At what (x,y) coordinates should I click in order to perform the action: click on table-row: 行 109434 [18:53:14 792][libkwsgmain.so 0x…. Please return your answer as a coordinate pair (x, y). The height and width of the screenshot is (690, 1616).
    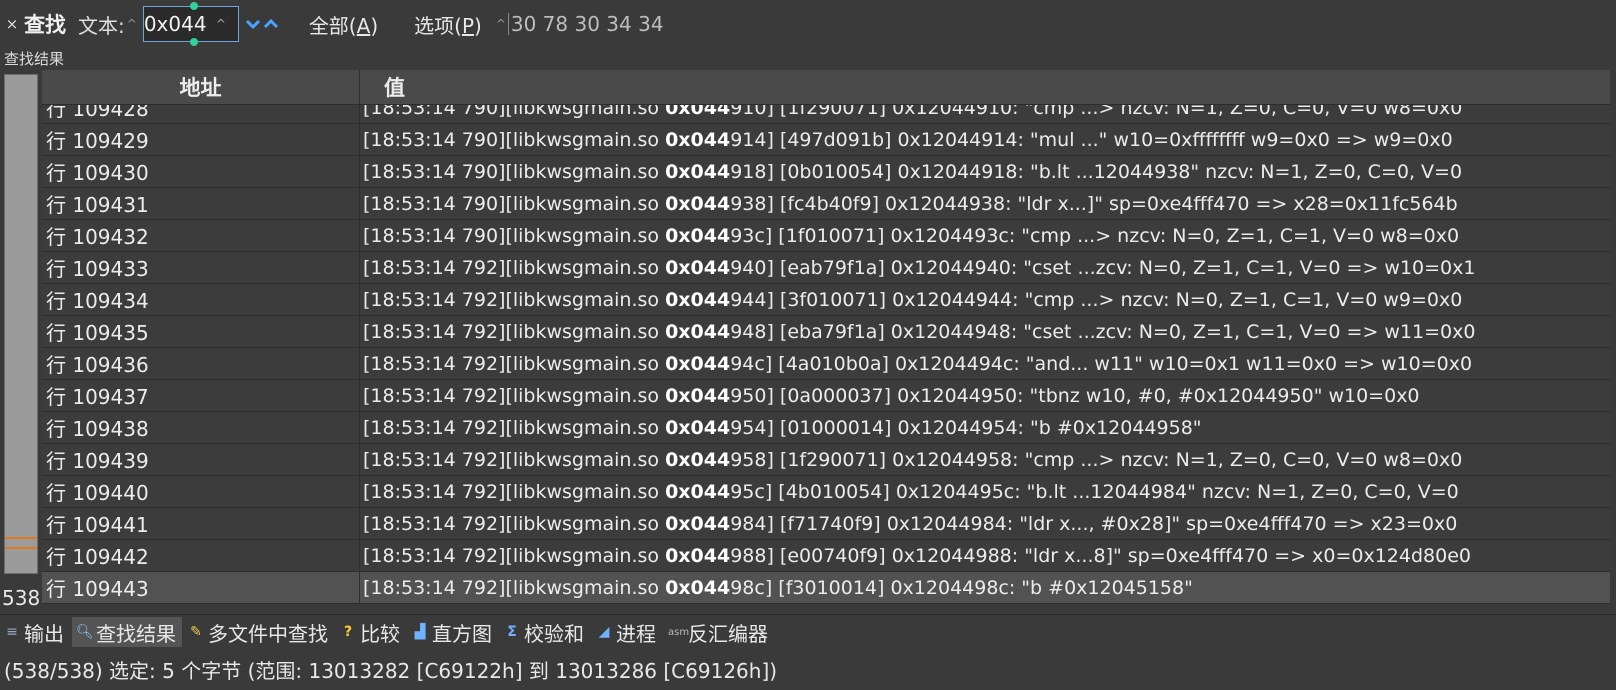
    Looking at the image, I should click on (829, 300).